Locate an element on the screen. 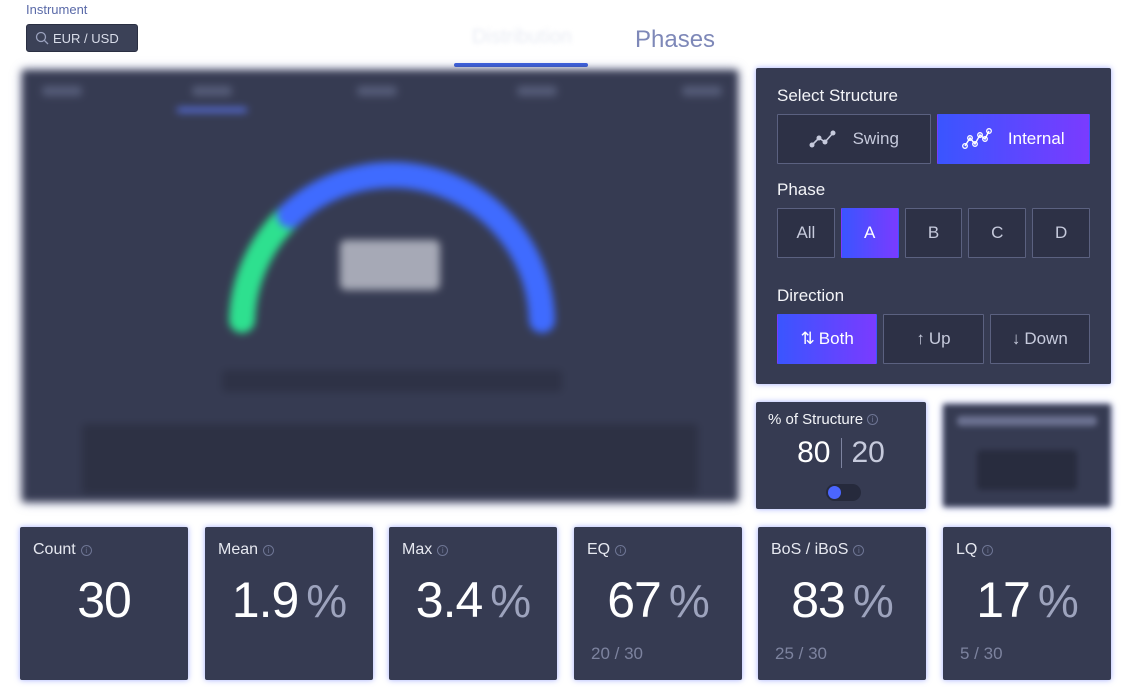  search-icon is located at coordinates (42, 38).